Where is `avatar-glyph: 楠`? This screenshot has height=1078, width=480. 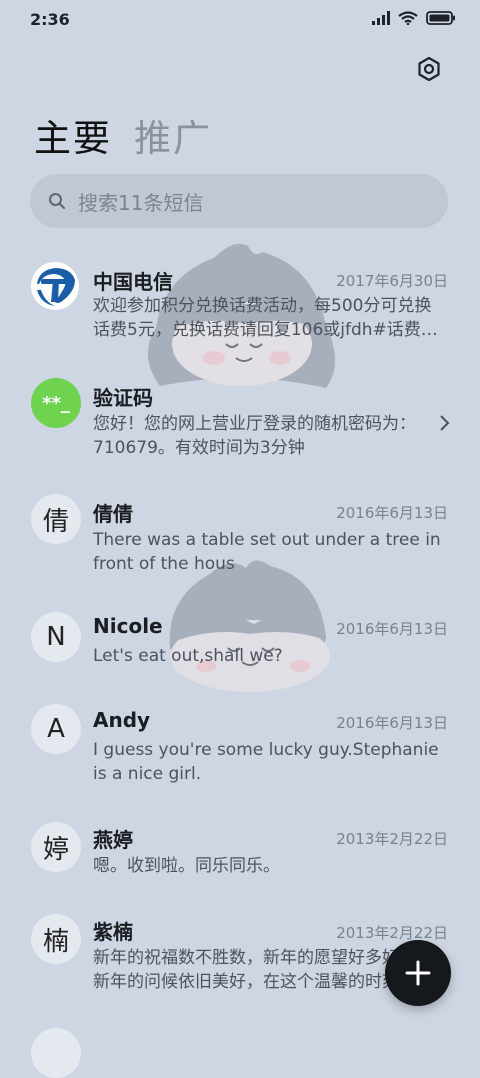
avatar-glyph: 楠 is located at coordinates (55, 941).